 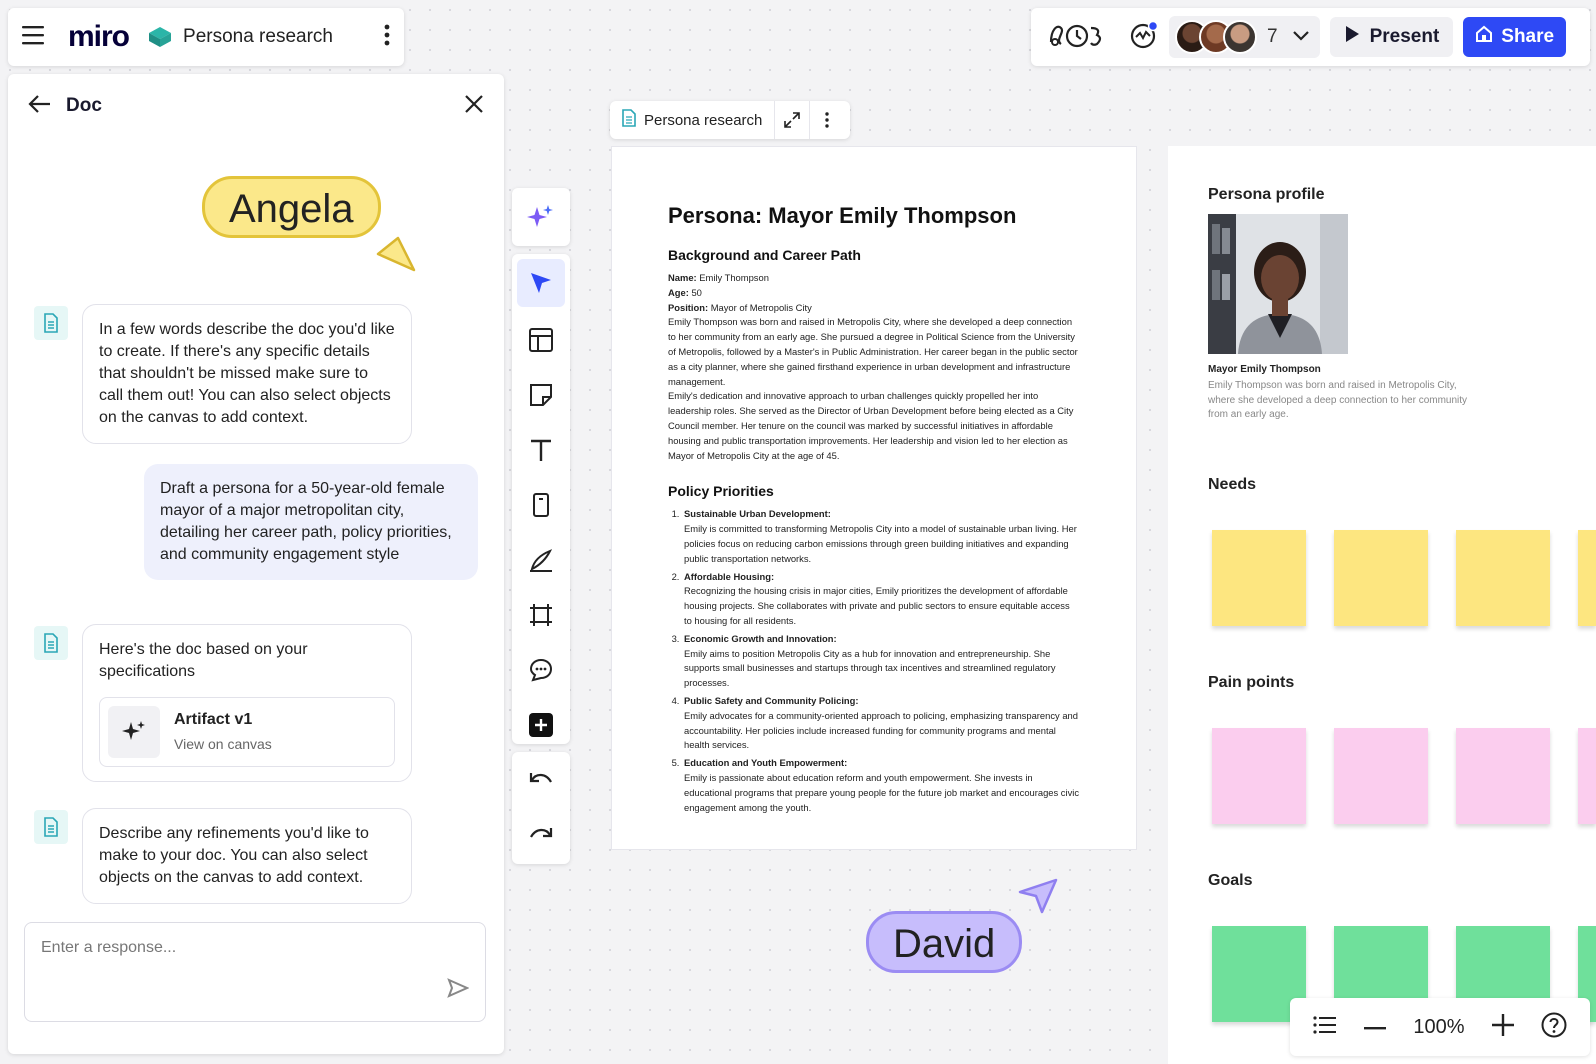 I want to click on main-tool-group, so click(x=541, y=499).